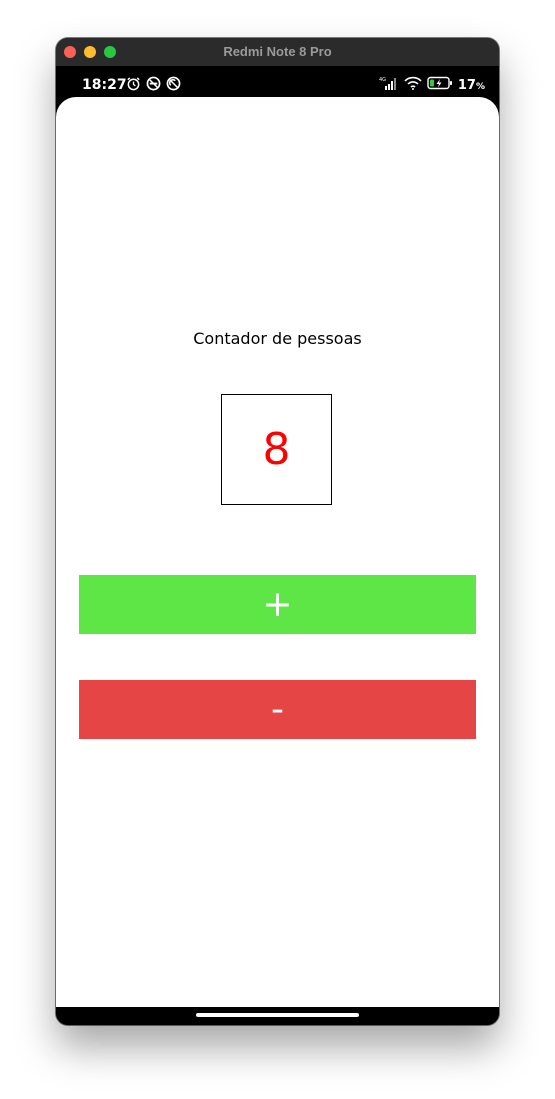  I want to click on battery-percentage-unit: %, so click(480, 87).